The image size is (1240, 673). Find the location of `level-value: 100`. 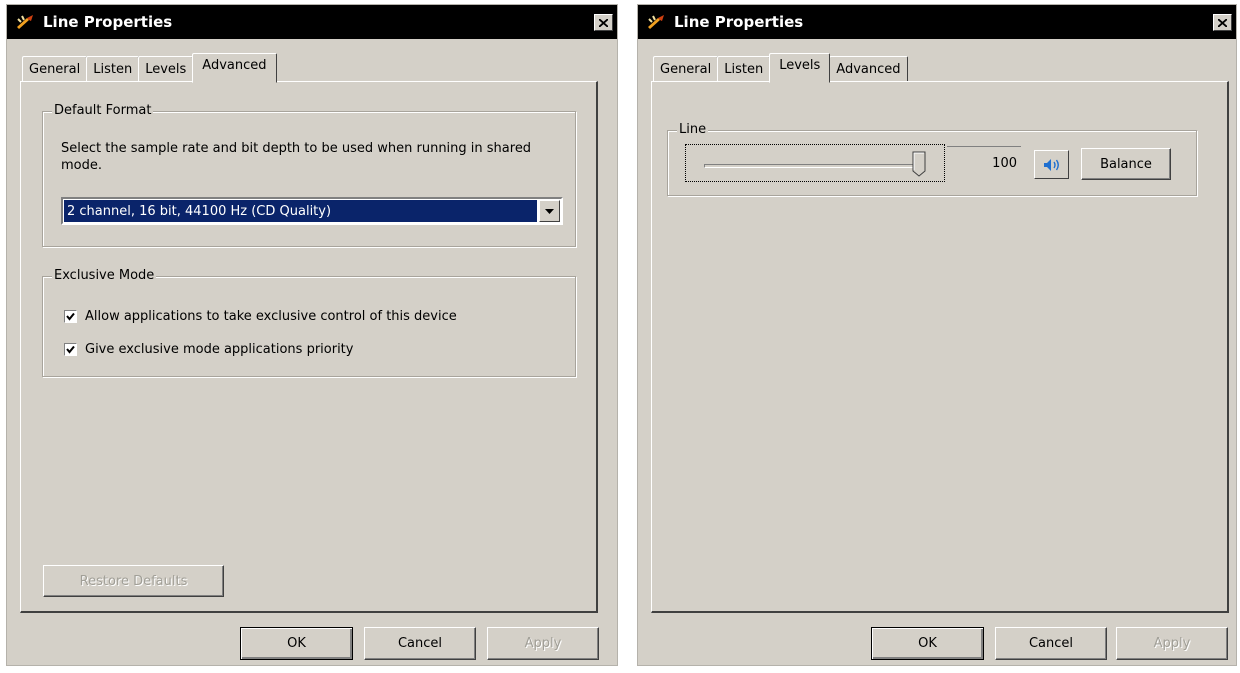

level-value: 100 is located at coordinates (984, 163).